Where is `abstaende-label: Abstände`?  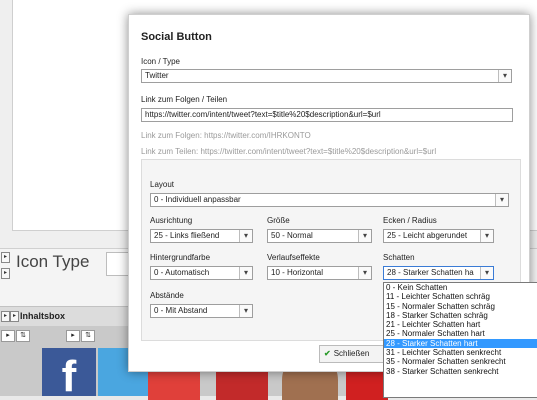
abstaende-label: Abstände is located at coordinates (167, 295).